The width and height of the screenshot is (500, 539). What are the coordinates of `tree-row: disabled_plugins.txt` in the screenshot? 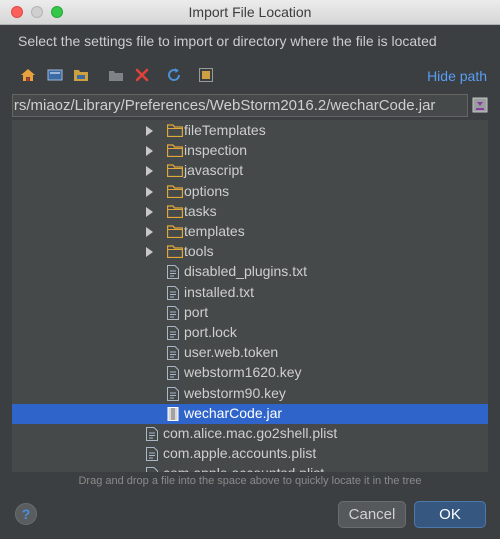 It's located at (250, 272).